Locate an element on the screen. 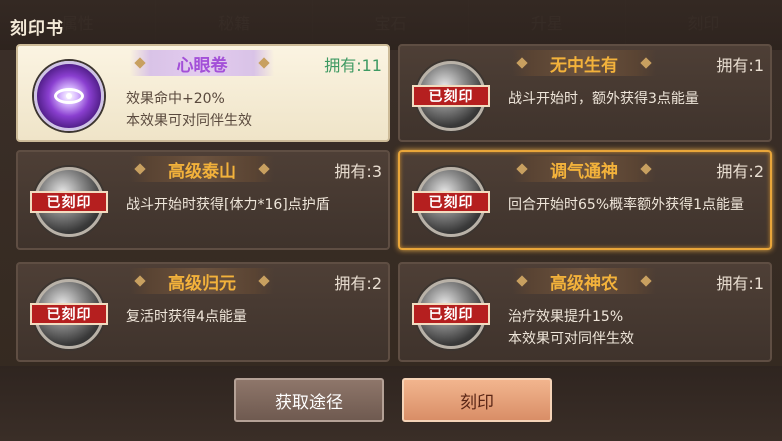 The image size is (782, 441). card-description: 回合开始时65%概率额外获得1点能量 is located at coordinates (626, 205).